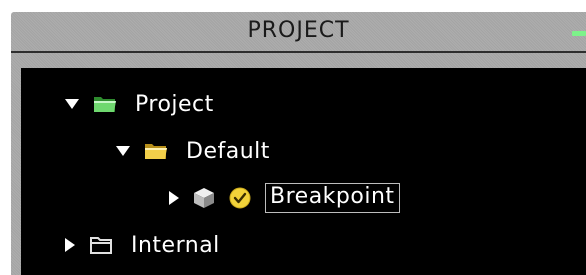 The image size is (586, 275). I want to click on checkbox-checked-icon, so click(240, 198).